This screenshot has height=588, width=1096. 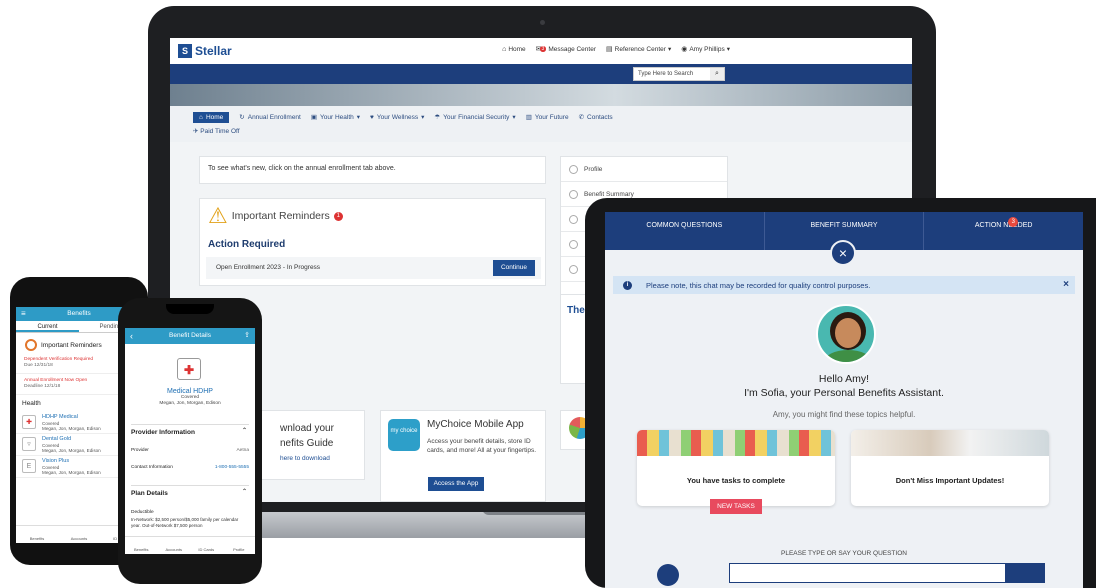 What do you see at coordinates (404, 435) in the screenshot?
I see `mychoice-app-icon: my choice` at bounding box center [404, 435].